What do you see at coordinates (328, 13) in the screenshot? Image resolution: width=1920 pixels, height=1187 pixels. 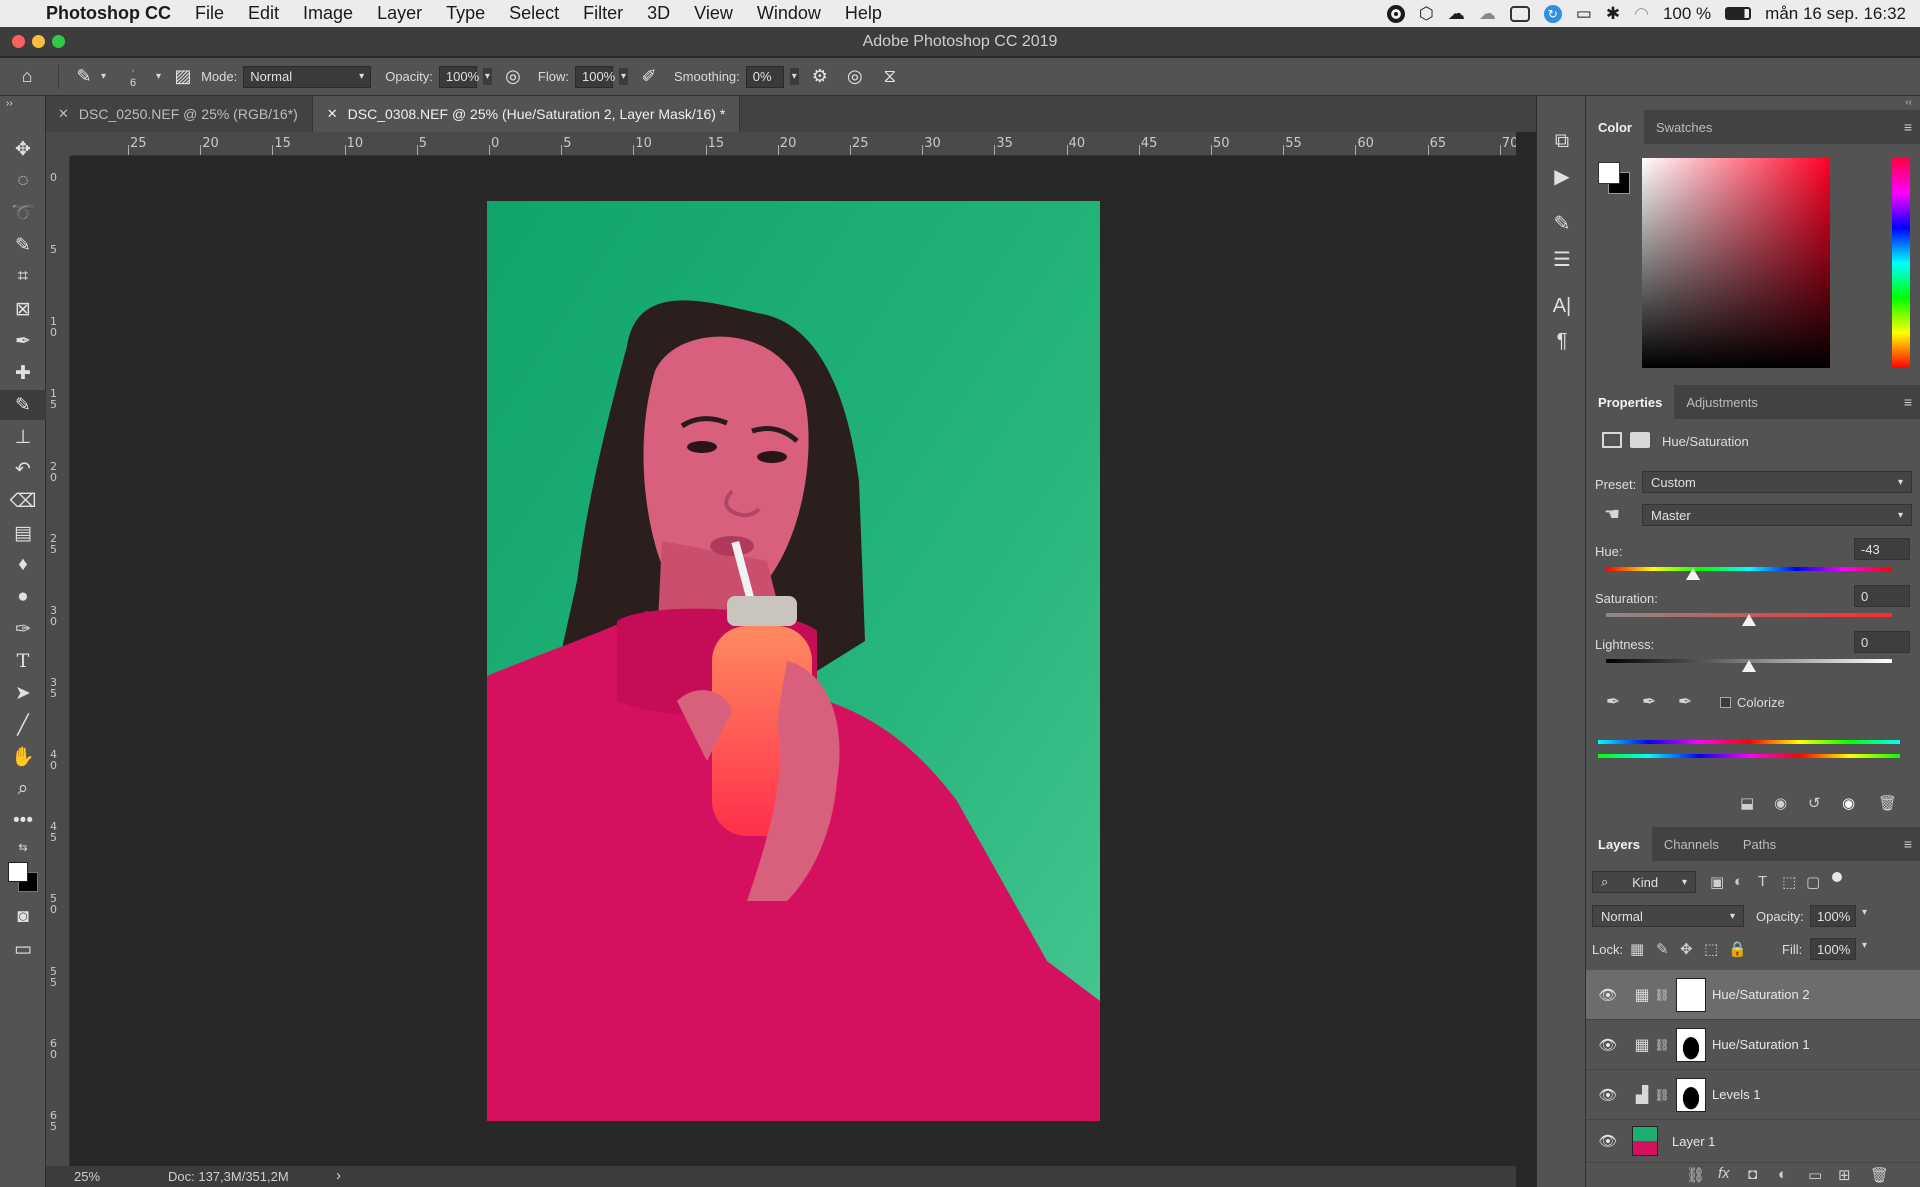 I see `menu-image: Image` at bounding box center [328, 13].